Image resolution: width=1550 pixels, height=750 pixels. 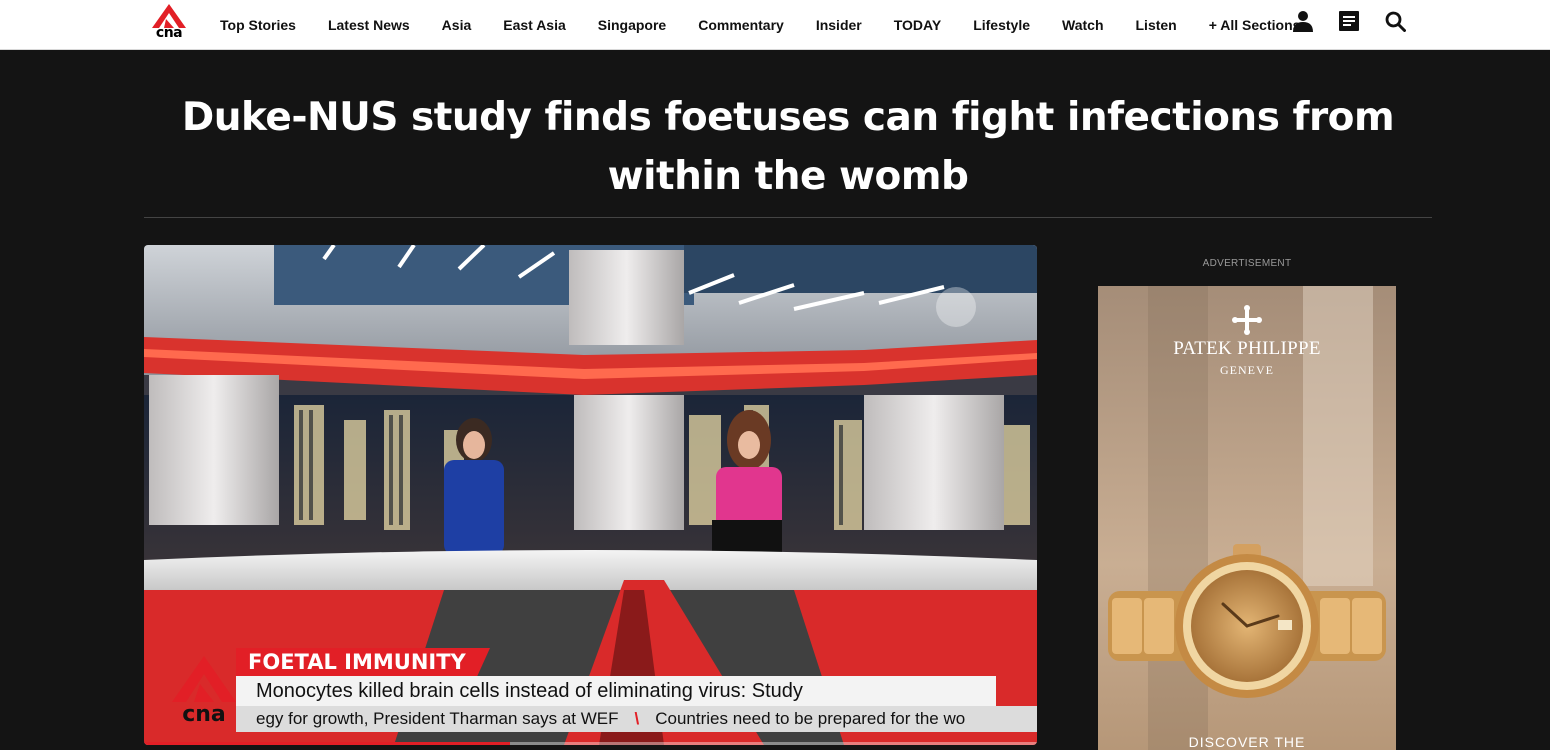 I want to click on advertisement-banner: PATEK PHILIPPE GENEVE DISCOVER THE, so click(x=1247, y=518).